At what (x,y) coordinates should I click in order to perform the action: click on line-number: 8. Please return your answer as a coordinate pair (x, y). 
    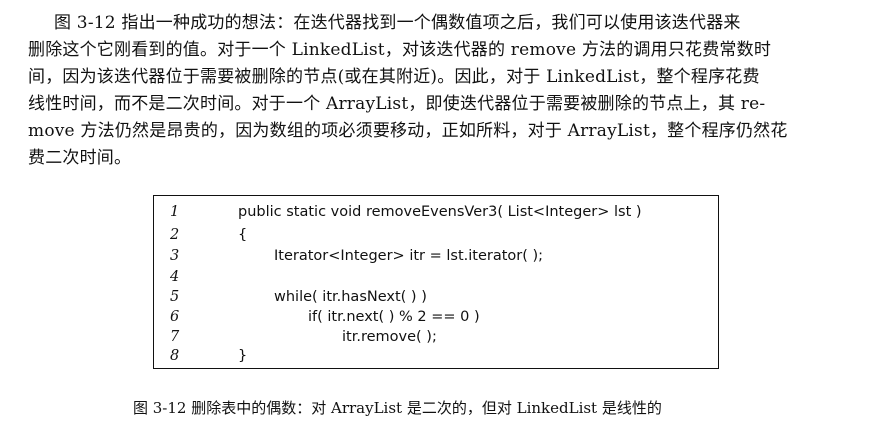
    Looking at the image, I should click on (175, 356).